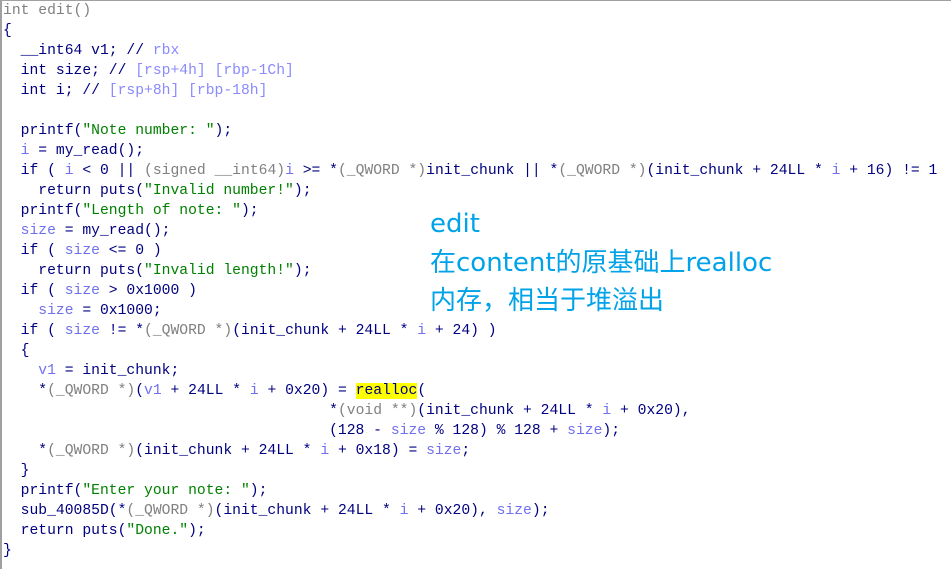 The height and width of the screenshot is (569, 951). Describe the element at coordinates (455, 224) in the screenshot. I see `annotation-title: edit` at that location.